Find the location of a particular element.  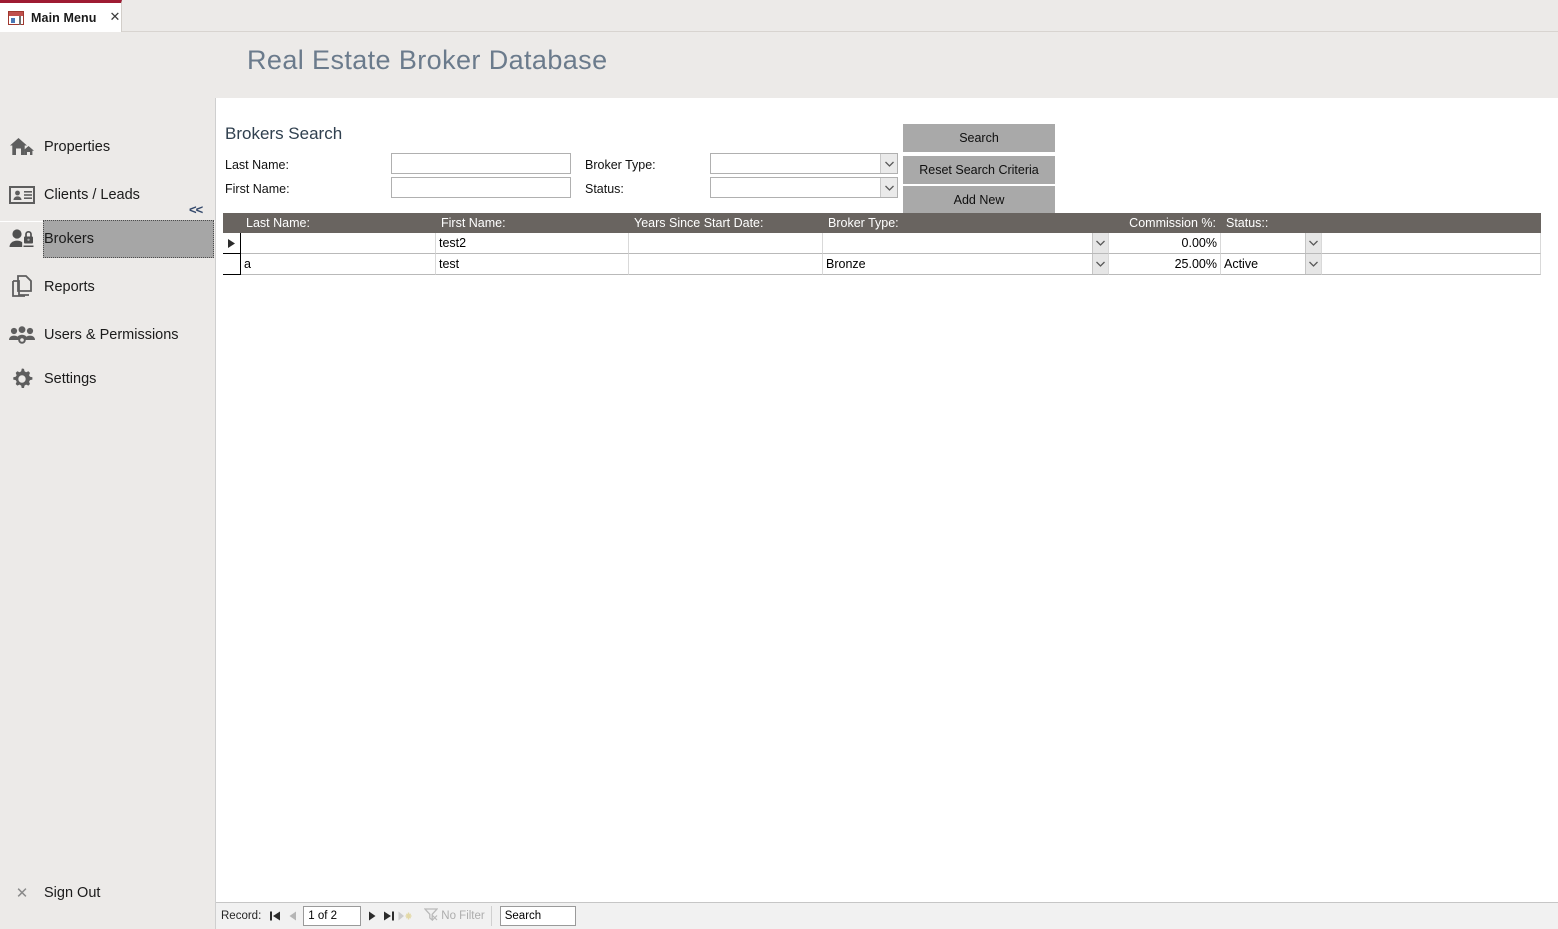

sidebar-item-label: Reports is located at coordinates (69, 287).